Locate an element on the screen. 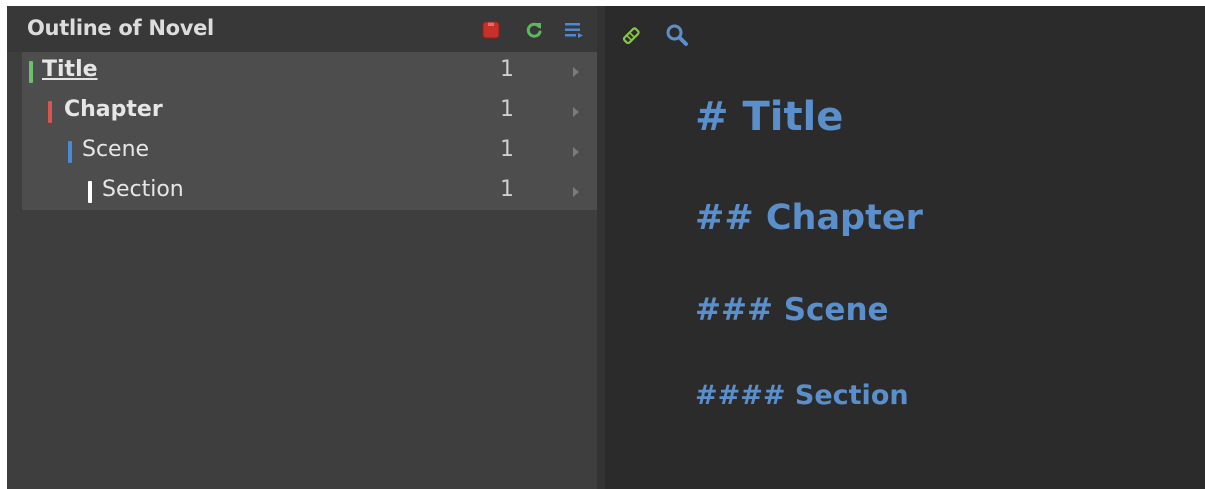  panel-splitter is located at coordinates (601, 247).